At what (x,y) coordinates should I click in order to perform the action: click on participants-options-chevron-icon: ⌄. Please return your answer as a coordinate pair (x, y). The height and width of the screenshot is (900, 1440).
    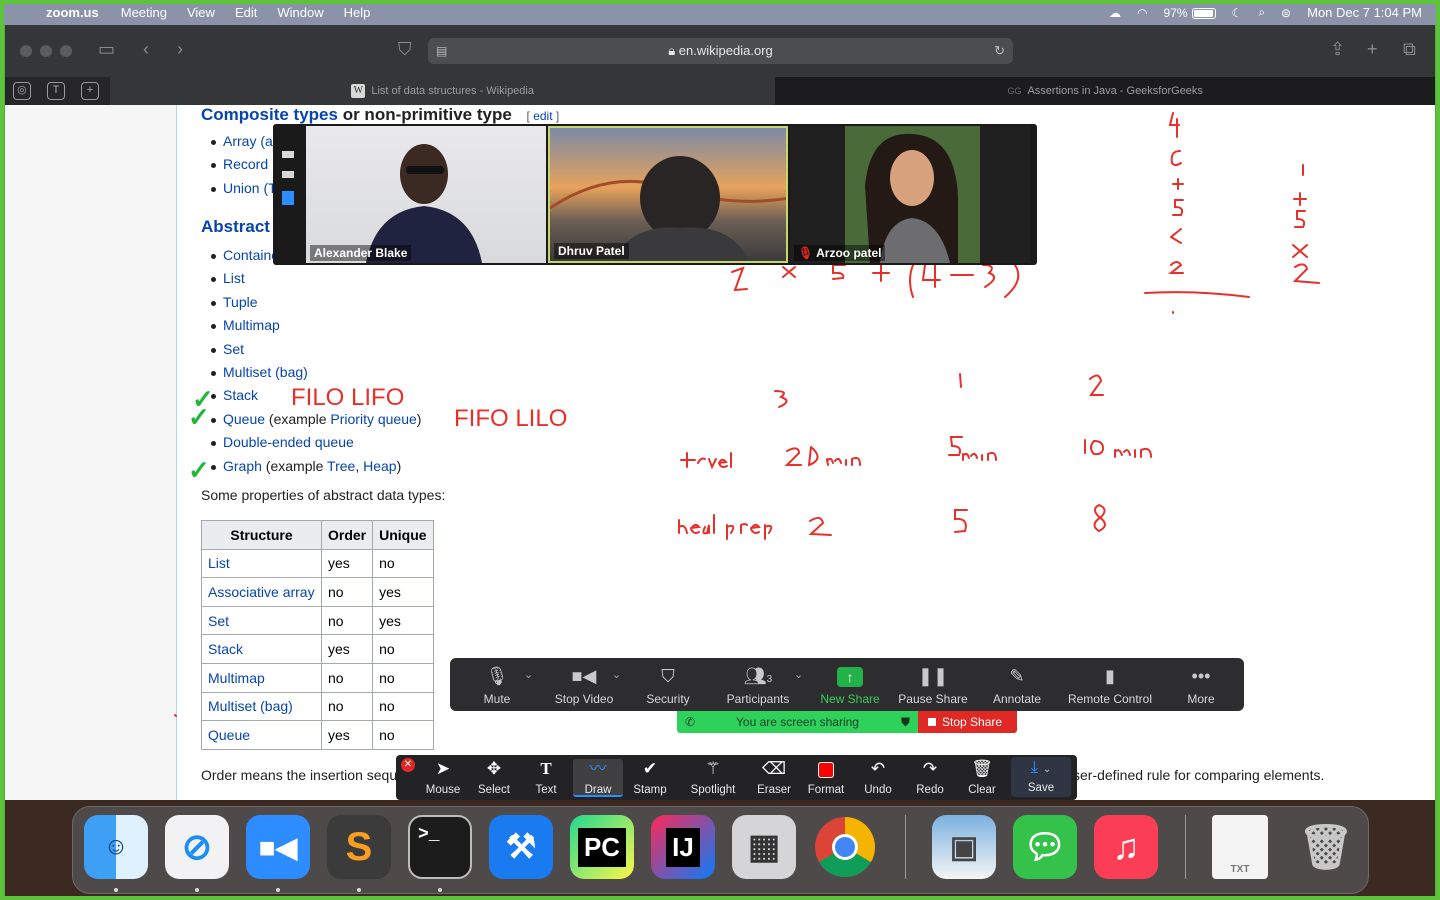
    Looking at the image, I should click on (798, 674).